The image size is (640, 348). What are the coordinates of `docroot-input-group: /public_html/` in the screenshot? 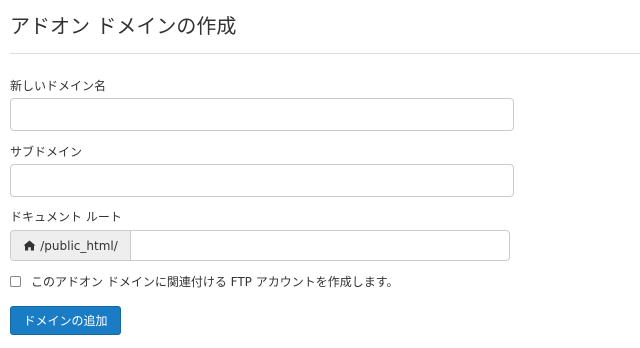 It's located at (260, 245).